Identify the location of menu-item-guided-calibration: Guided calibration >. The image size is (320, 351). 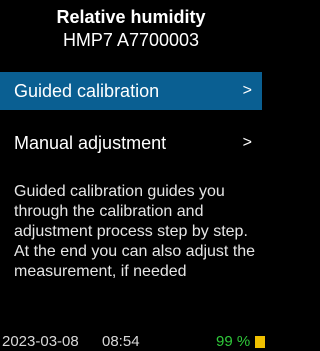
(131, 91).